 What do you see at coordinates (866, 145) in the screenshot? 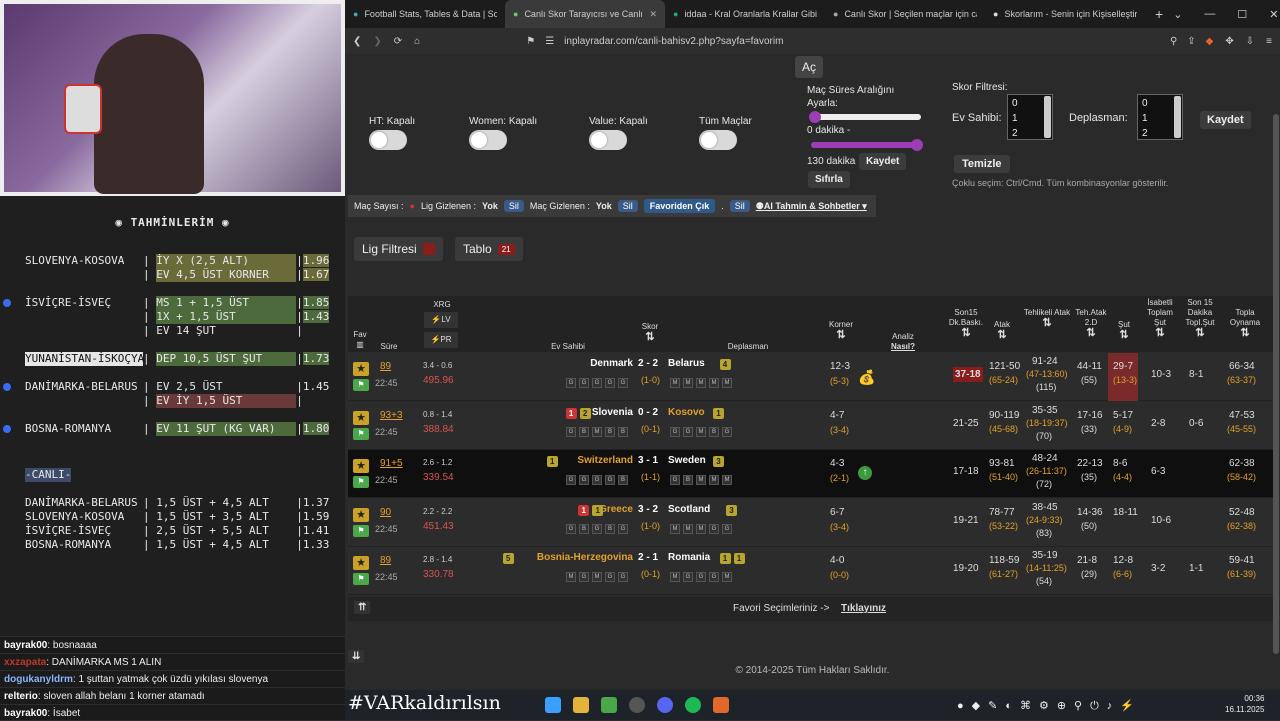
I see `max-slider` at bounding box center [866, 145].